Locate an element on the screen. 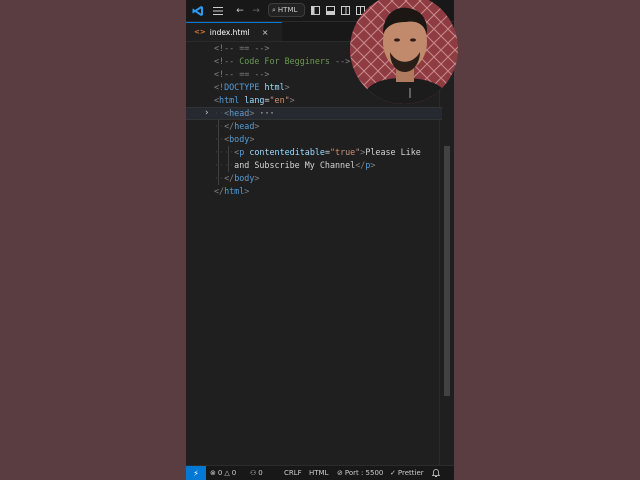 The width and height of the screenshot is (640, 480). vscode-logo-icon is located at coordinates (198, 10).